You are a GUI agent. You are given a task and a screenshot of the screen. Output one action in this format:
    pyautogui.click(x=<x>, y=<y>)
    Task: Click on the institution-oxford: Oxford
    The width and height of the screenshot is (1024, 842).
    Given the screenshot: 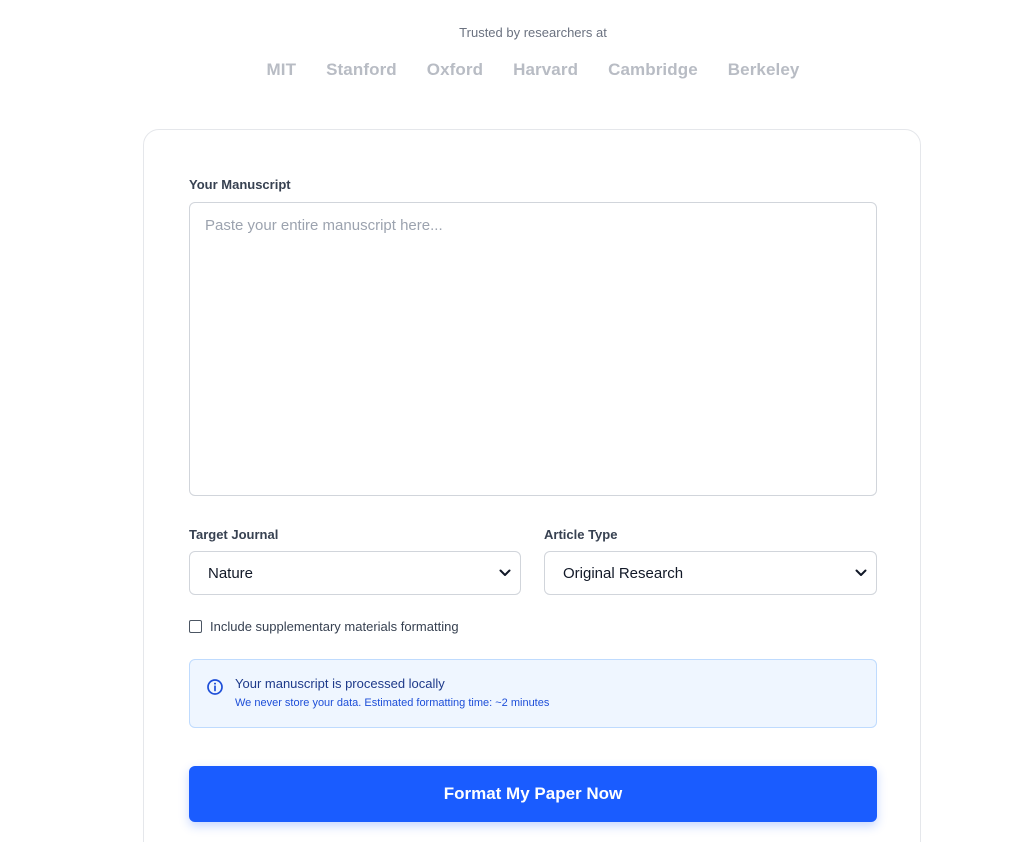 What is the action you would take?
    pyautogui.click(x=455, y=69)
    